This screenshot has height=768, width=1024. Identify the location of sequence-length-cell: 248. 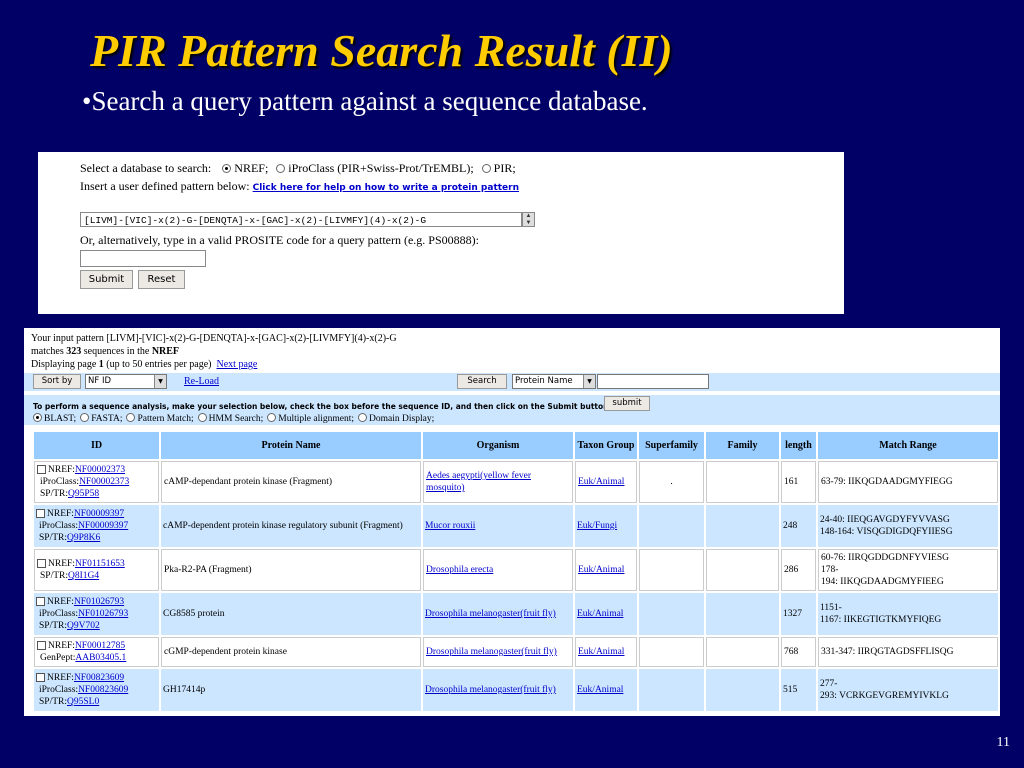
(798, 526).